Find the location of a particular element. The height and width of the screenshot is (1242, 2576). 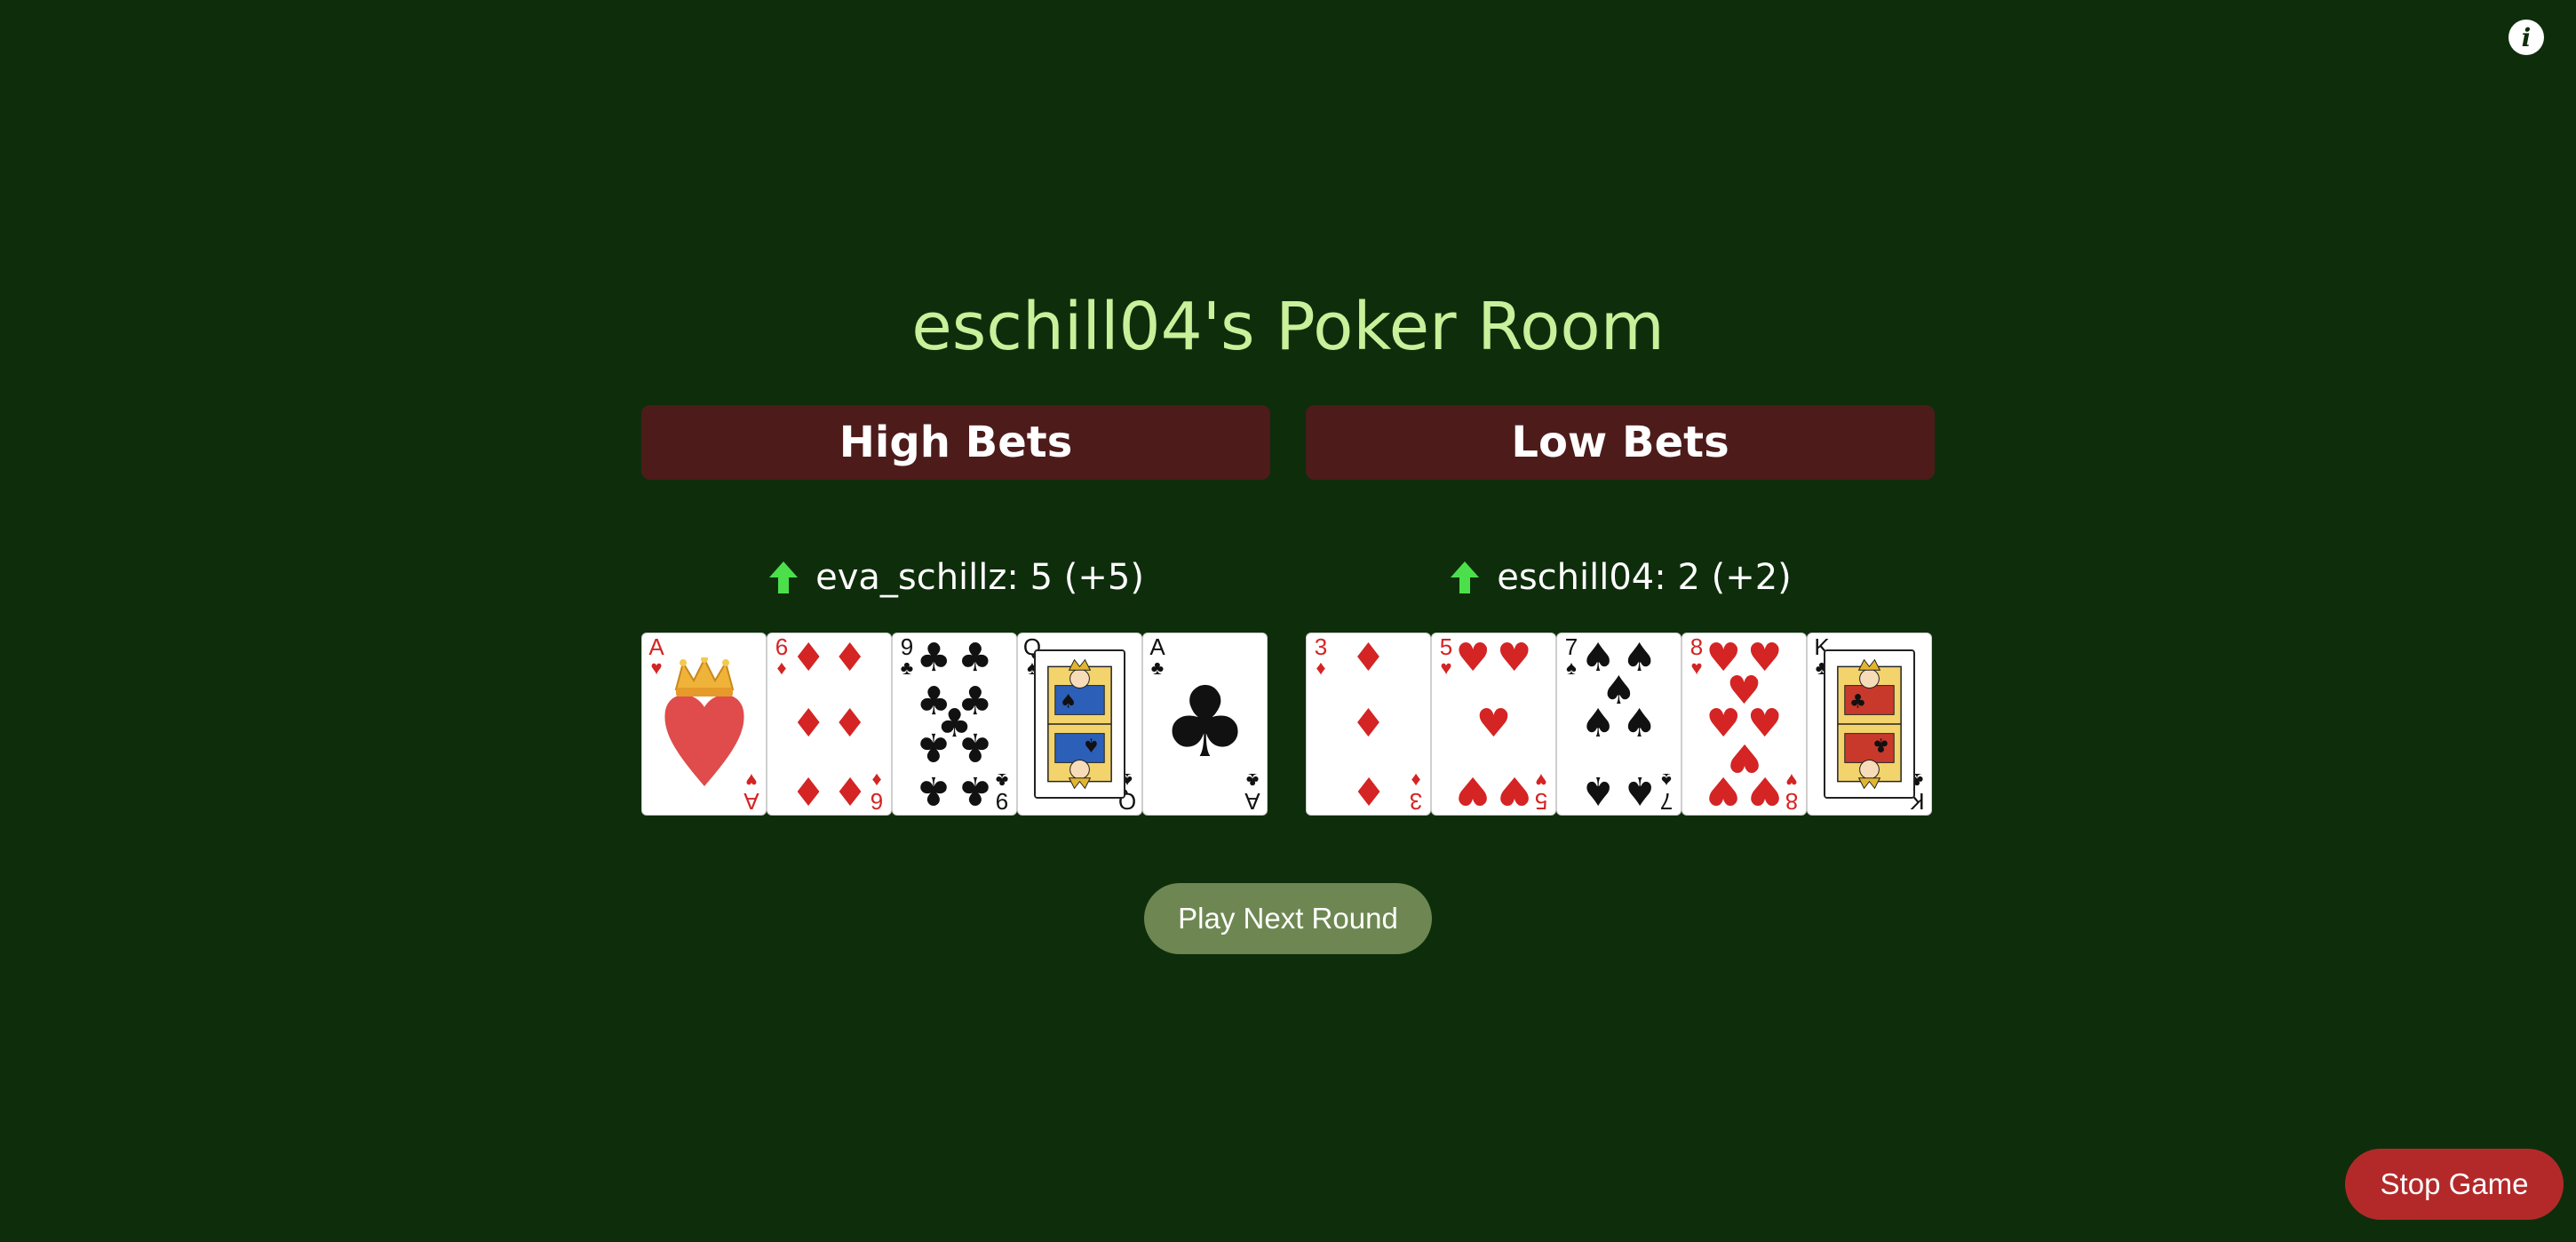

card-corner-top: 9 ♣ is located at coordinates (906, 656).